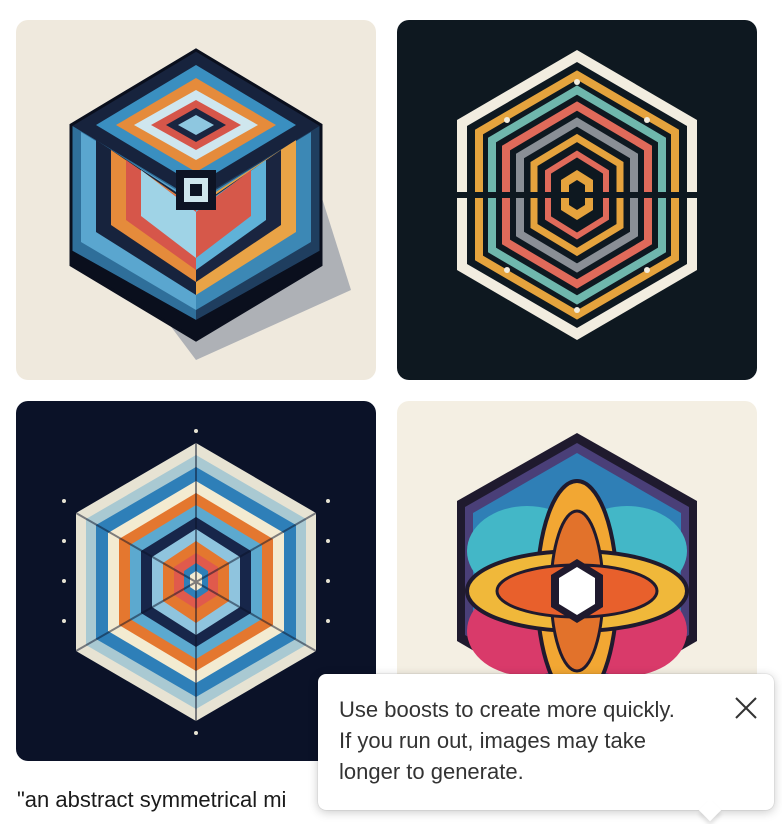 The height and width of the screenshot is (824, 782). What do you see at coordinates (492, 740) in the screenshot?
I see `tooltip-line-2: If you run out, images may take` at bounding box center [492, 740].